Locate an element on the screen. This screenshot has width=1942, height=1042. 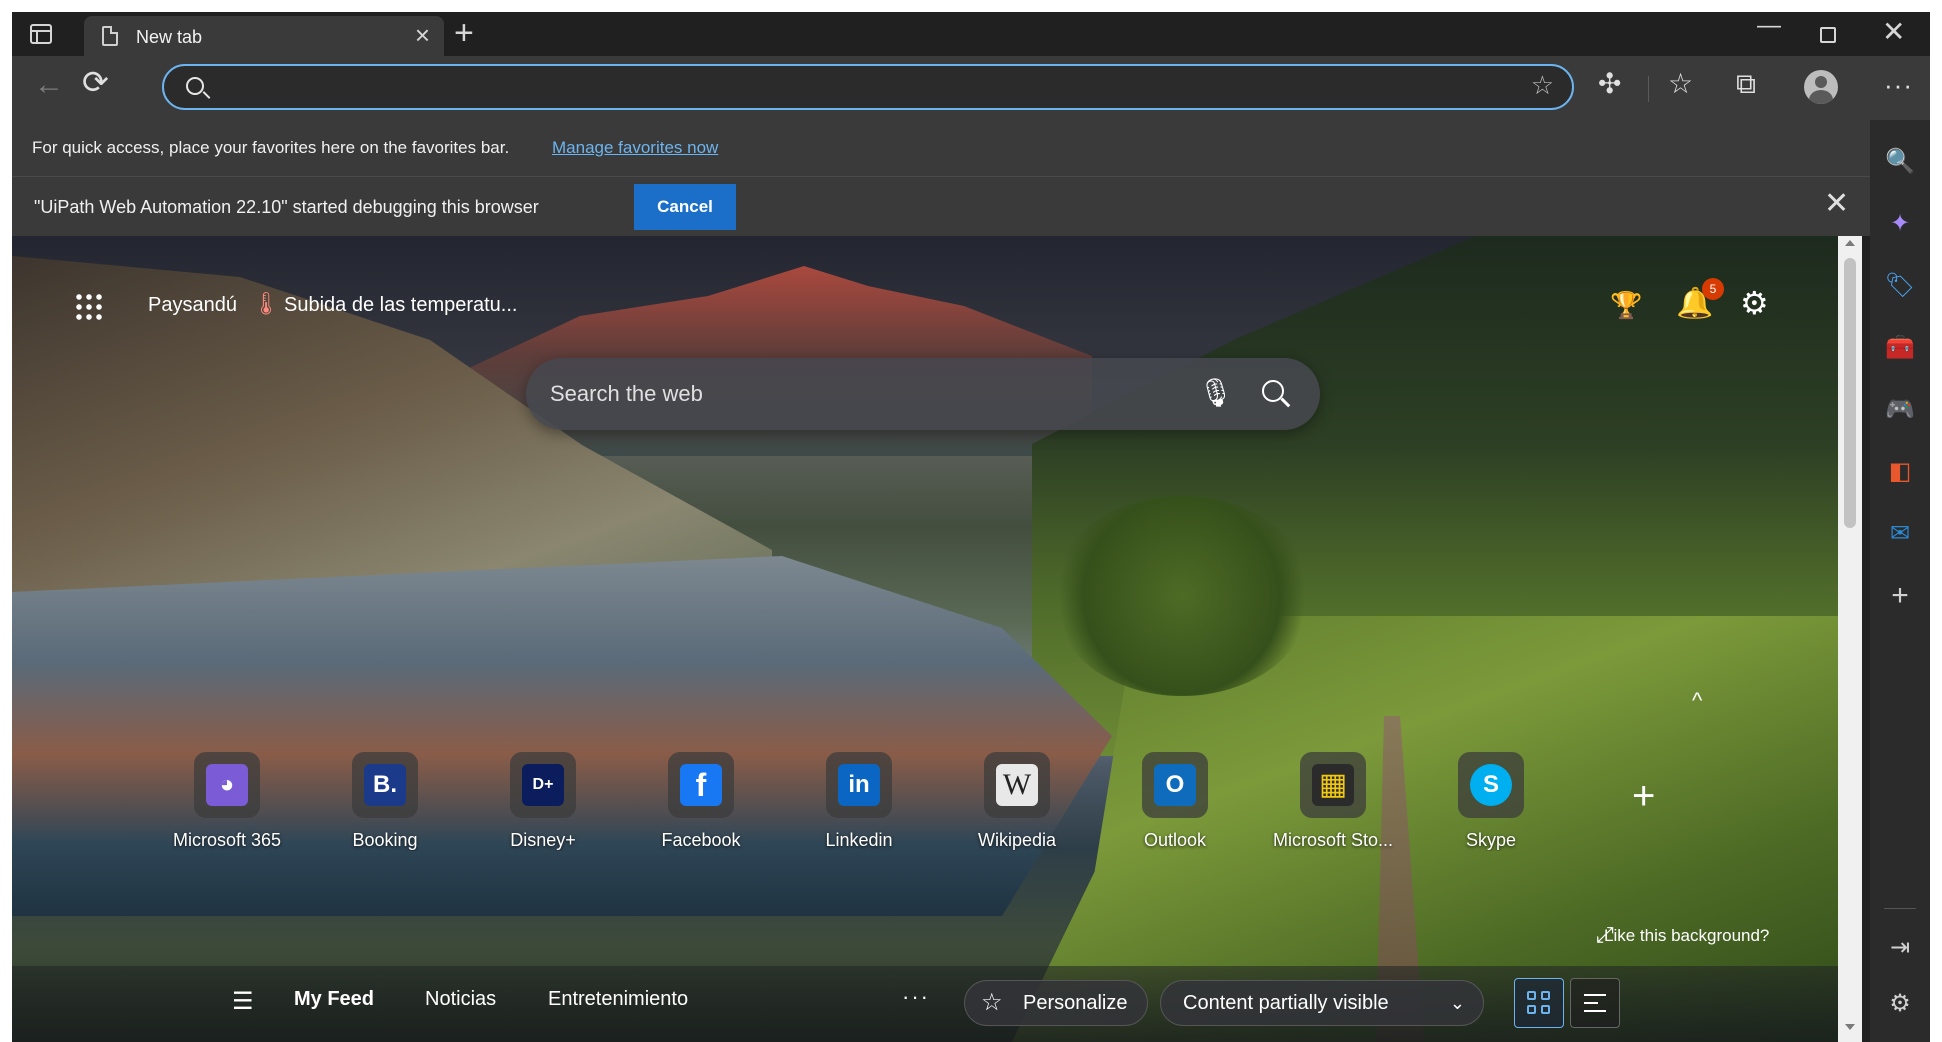
content-visibility-select: Content partially visible ⌄ is located at coordinates (1322, 1003).